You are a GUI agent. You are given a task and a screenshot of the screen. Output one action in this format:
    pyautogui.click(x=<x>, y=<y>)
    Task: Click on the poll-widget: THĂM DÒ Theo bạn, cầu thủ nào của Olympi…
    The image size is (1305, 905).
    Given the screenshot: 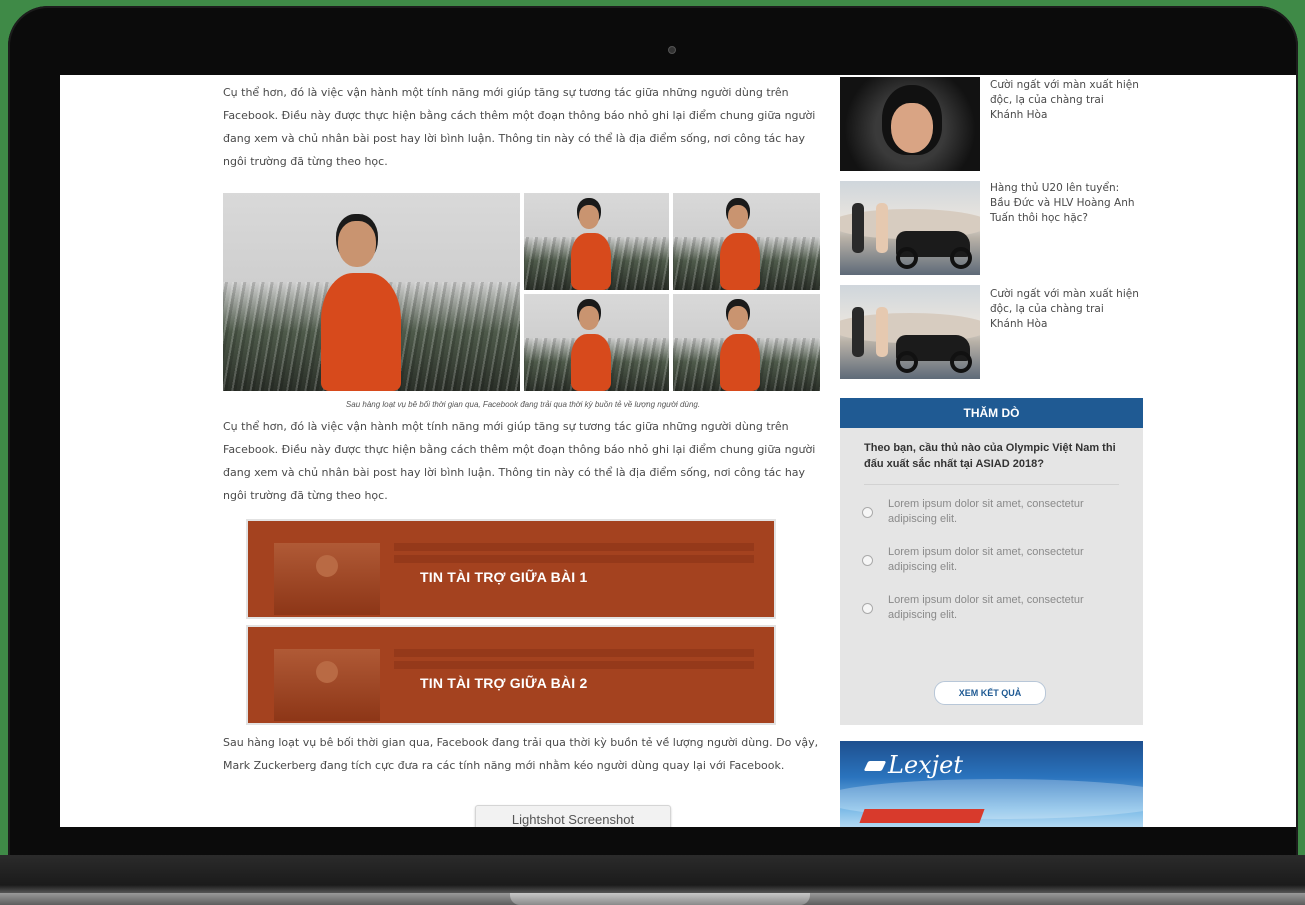 What is the action you would take?
    pyautogui.click(x=991, y=561)
    